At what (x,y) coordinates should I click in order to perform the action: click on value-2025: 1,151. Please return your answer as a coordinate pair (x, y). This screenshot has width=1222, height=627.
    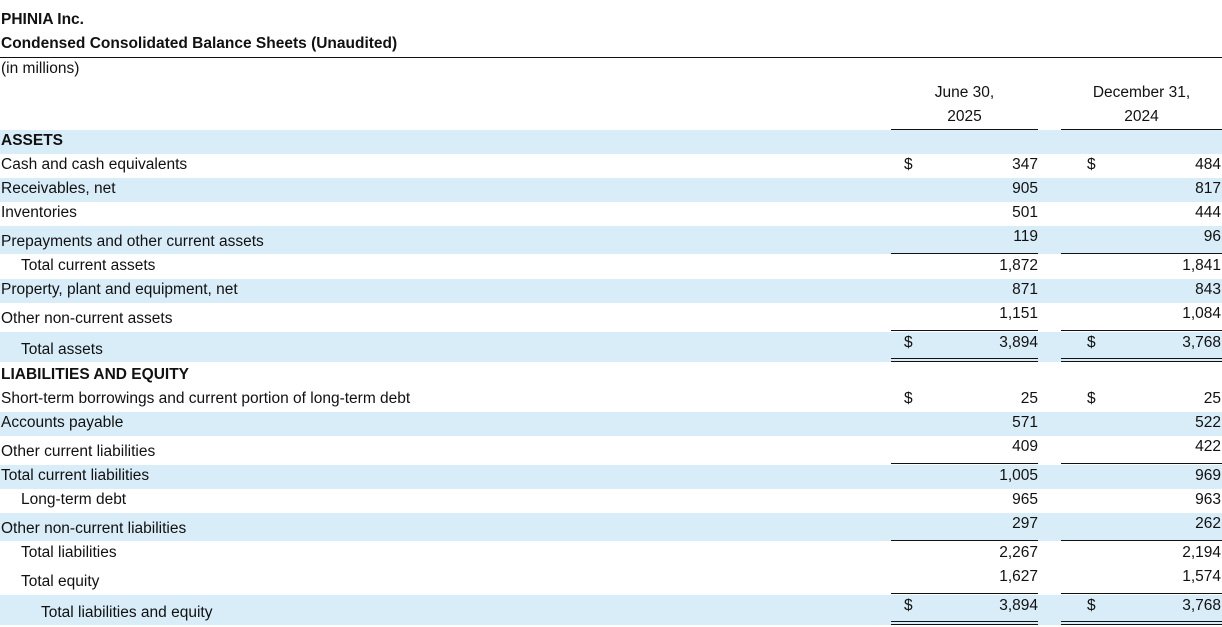
    Looking at the image, I should click on (1018, 313).